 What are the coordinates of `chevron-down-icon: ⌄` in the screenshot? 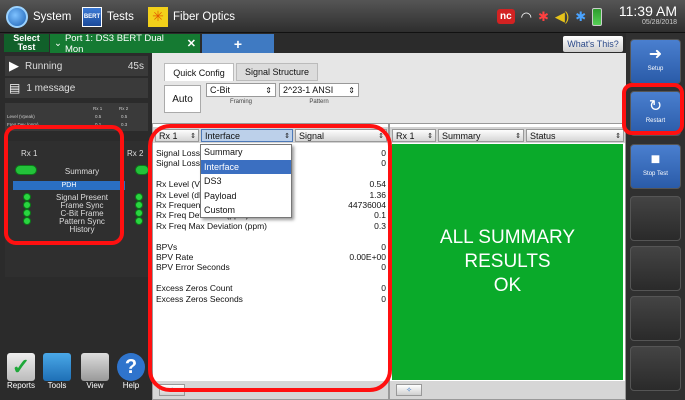 It's located at (58, 43).